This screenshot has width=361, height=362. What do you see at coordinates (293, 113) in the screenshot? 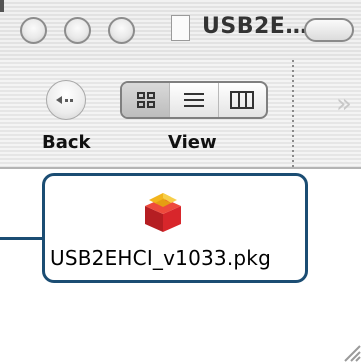
I see `toolbar-separator` at bounding box center [293, 113].